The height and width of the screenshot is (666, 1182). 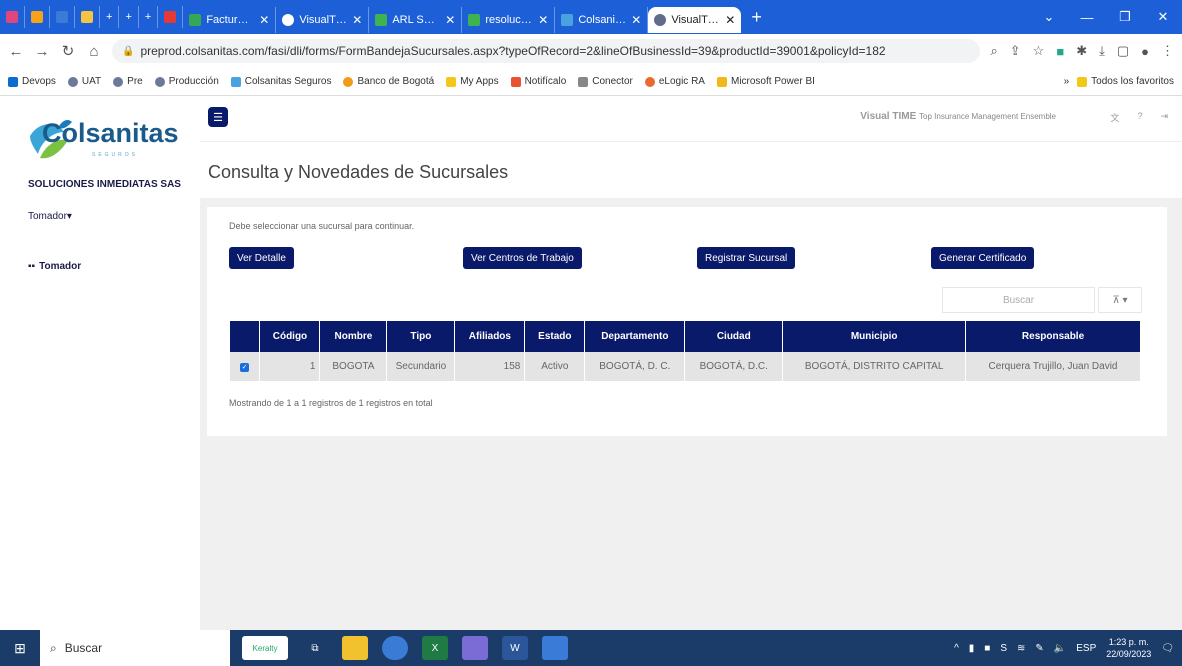 What do you see at coordinates (635, 336) in the screenshot?
I see `column-header-departamento: Departamento` at bounding box center [635, 336].